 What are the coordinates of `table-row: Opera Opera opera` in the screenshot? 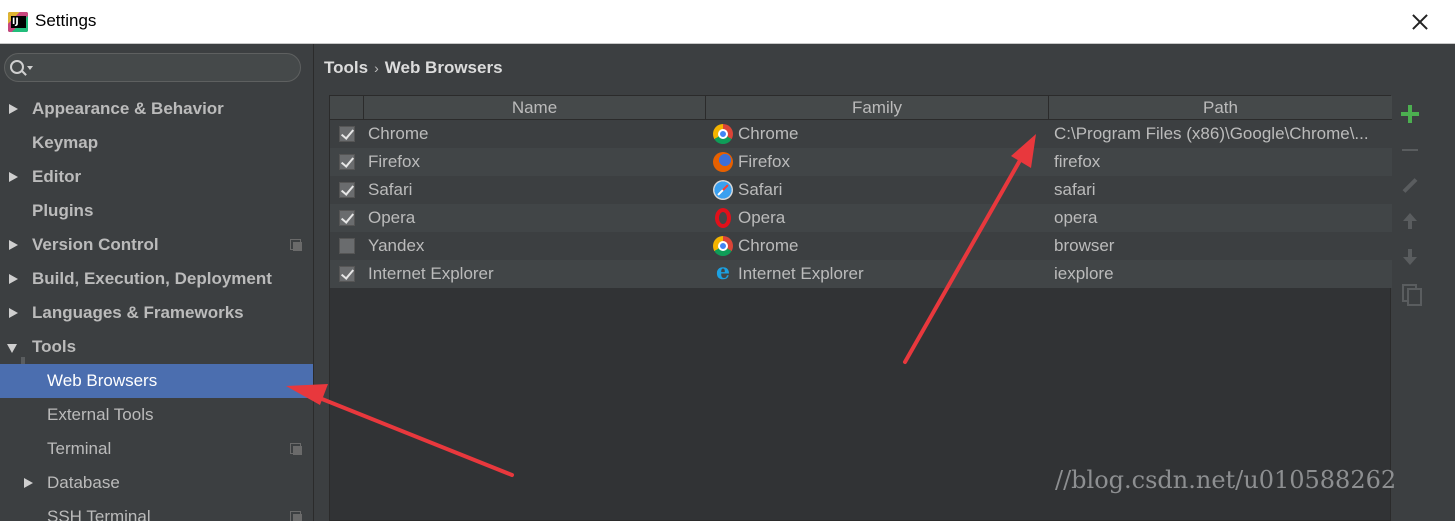 It's located at (861, 218).